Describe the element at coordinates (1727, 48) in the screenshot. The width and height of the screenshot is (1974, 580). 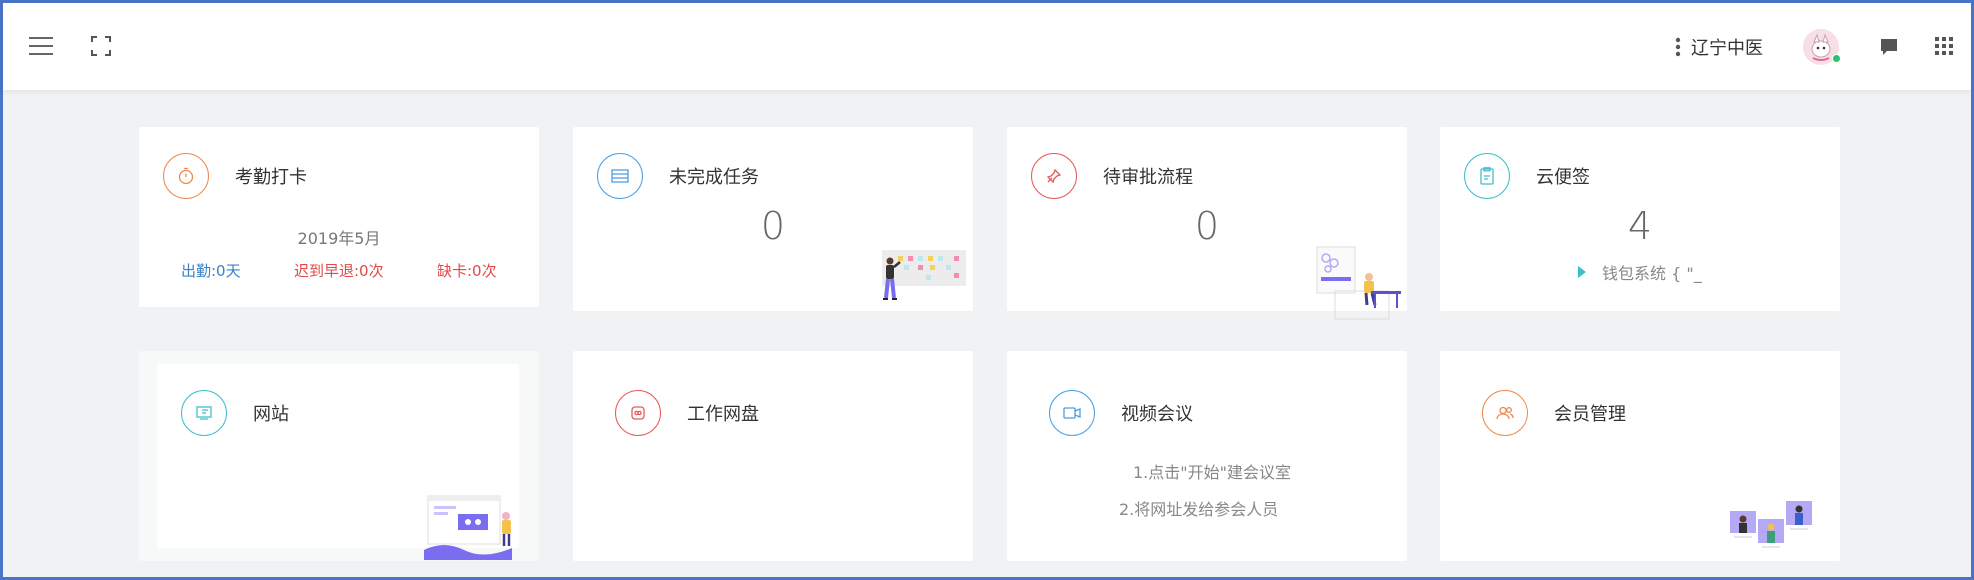
I see `organization-name: 辽宁中医` at that location.